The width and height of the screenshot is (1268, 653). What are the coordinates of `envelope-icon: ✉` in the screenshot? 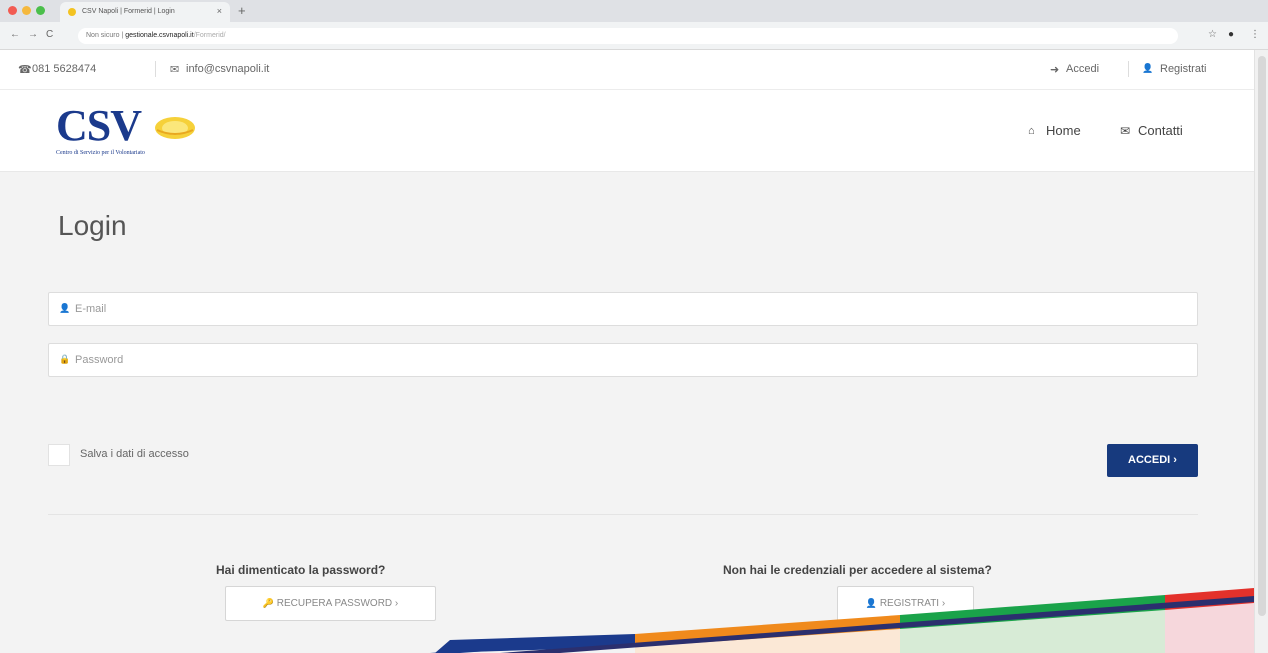 It's located at (1125, 131).